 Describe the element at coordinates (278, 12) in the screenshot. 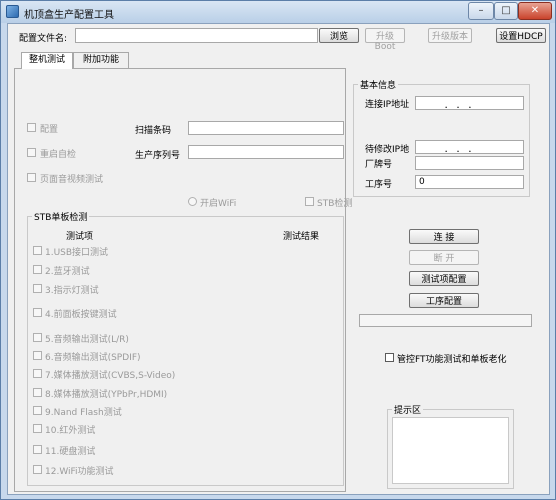

I see `title-bar: 机顶盒生产配置工具 – □ ✕` at that location.